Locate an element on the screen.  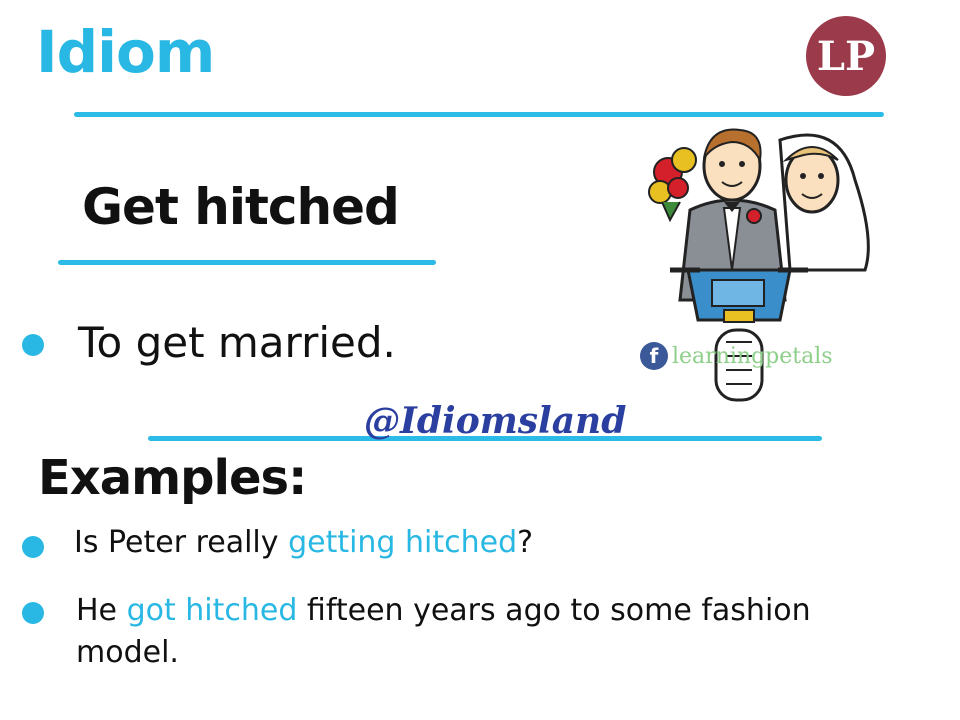
handle-watermark: @Idiomsland is located at coordinates (495, 421).